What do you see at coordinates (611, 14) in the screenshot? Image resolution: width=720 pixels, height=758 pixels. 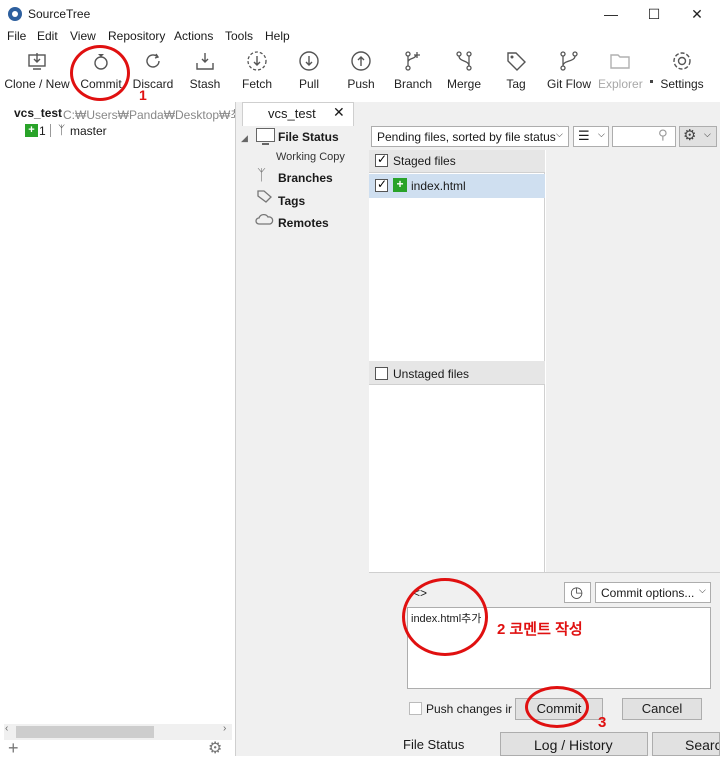 I see `minimize-icon: —` at bounding box center [611, 14].